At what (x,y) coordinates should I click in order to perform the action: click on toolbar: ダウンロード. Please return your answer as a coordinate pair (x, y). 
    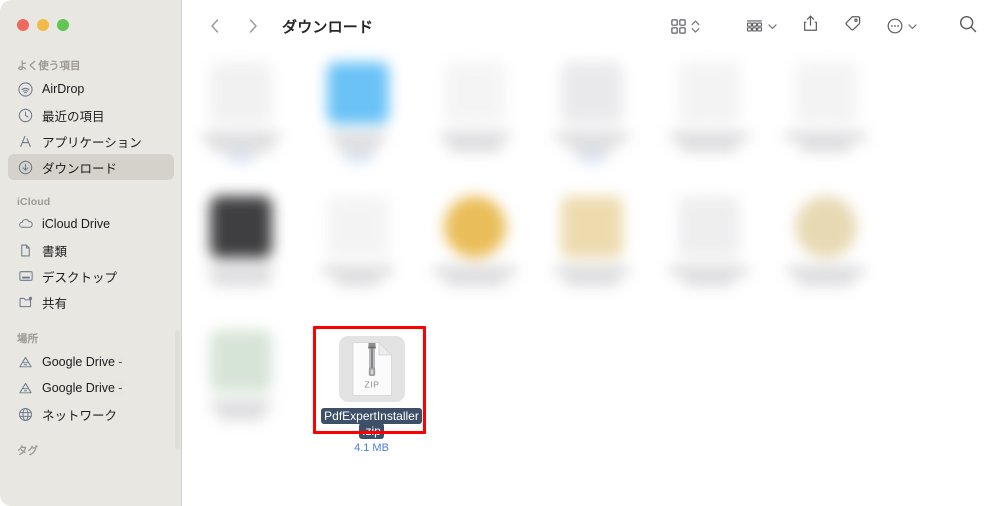
    Looking at the image, I should click on (591, 26).